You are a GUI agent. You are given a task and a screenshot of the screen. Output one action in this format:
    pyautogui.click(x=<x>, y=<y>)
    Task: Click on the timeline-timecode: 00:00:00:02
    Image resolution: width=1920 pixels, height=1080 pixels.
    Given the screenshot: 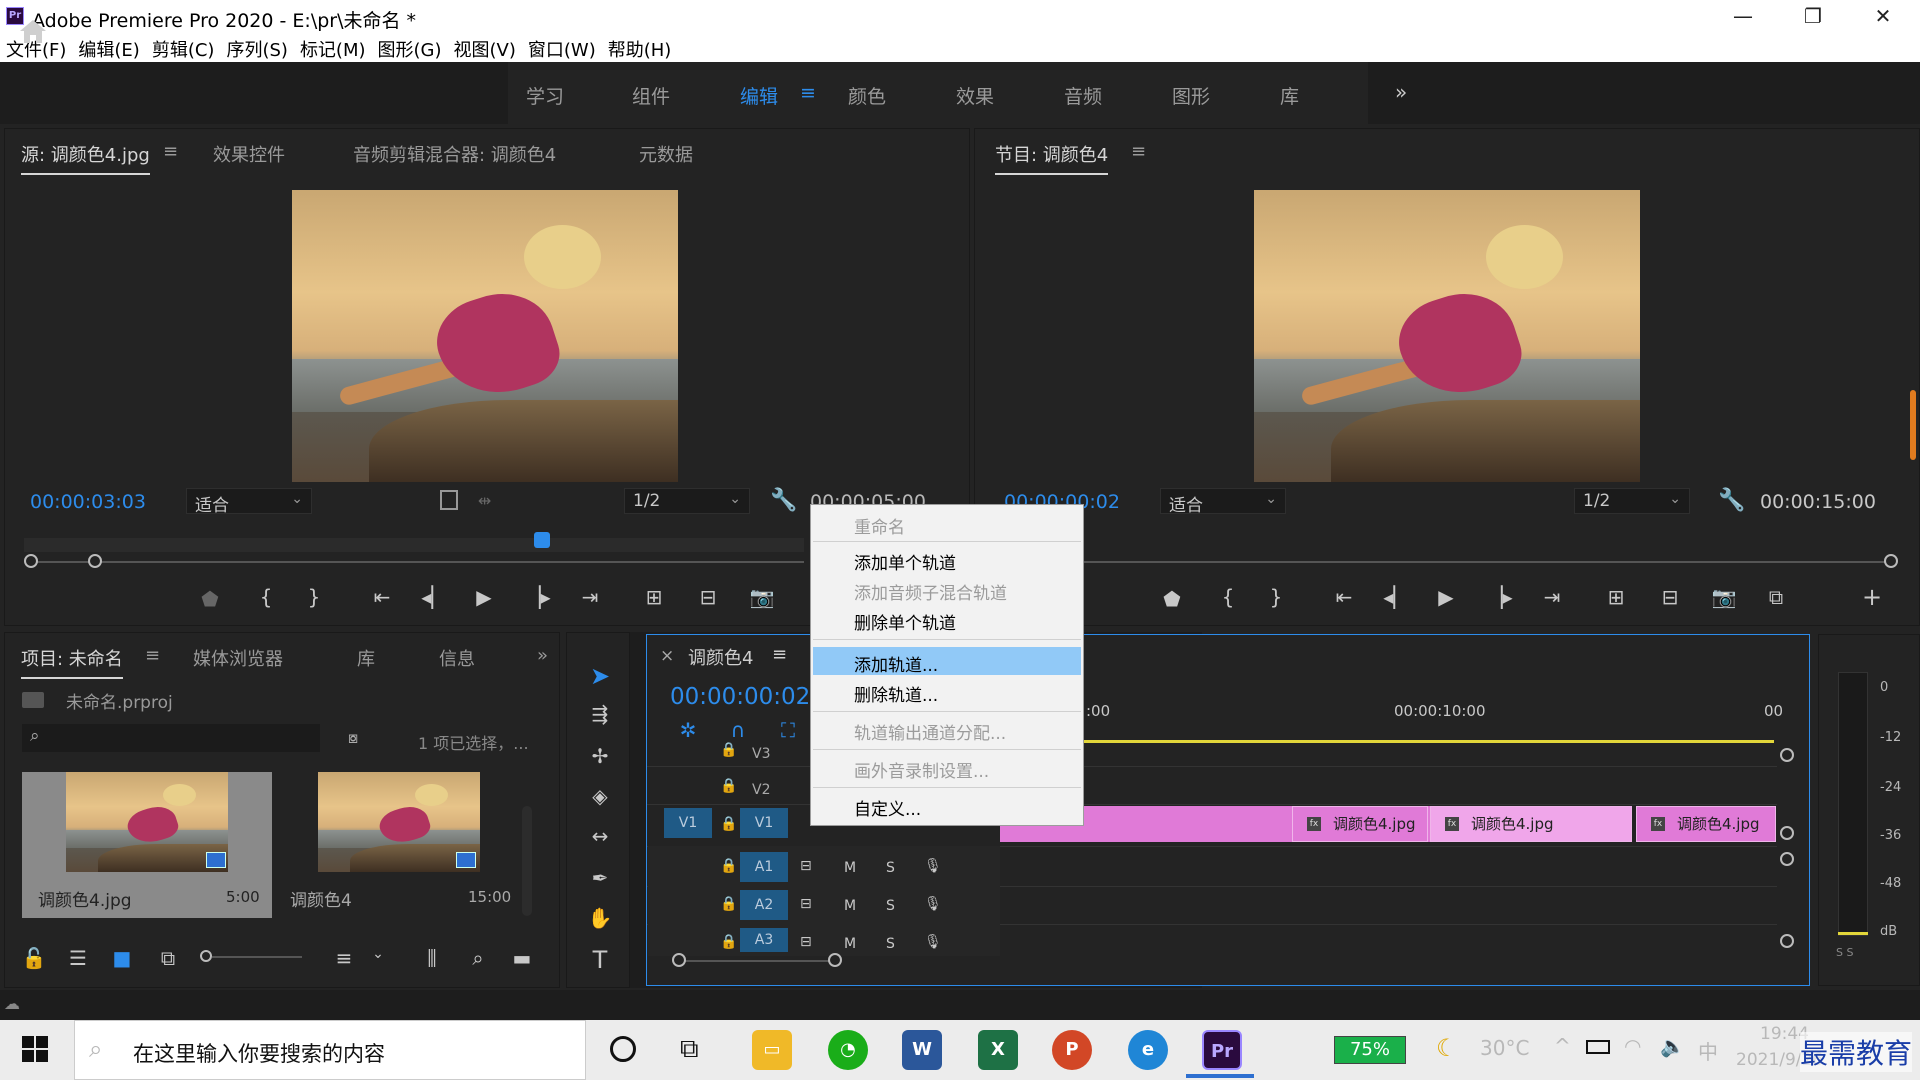 What is the action you would take?
    pyautogui.click(x=740, y=697)
    